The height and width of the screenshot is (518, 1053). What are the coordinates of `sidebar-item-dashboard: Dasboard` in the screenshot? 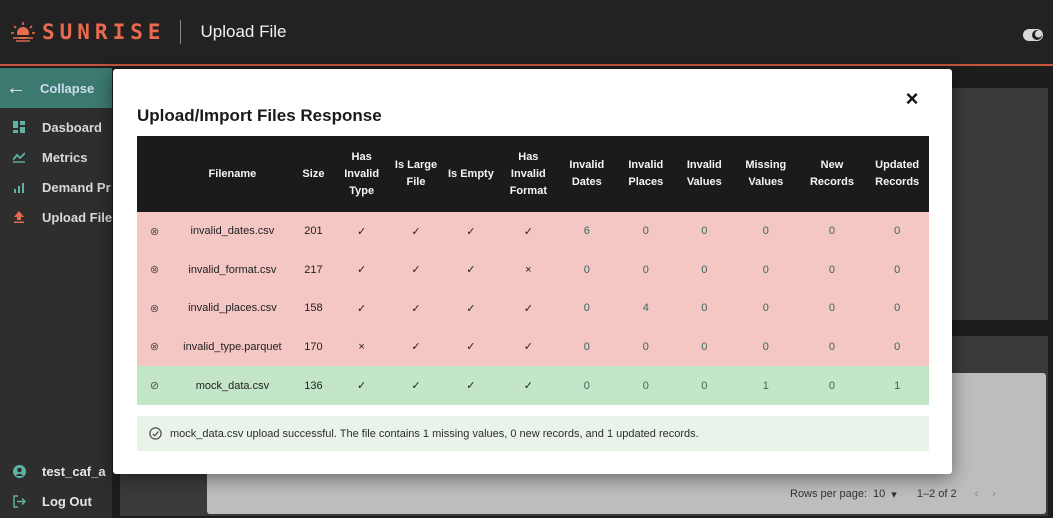 It's located at (56, 127).